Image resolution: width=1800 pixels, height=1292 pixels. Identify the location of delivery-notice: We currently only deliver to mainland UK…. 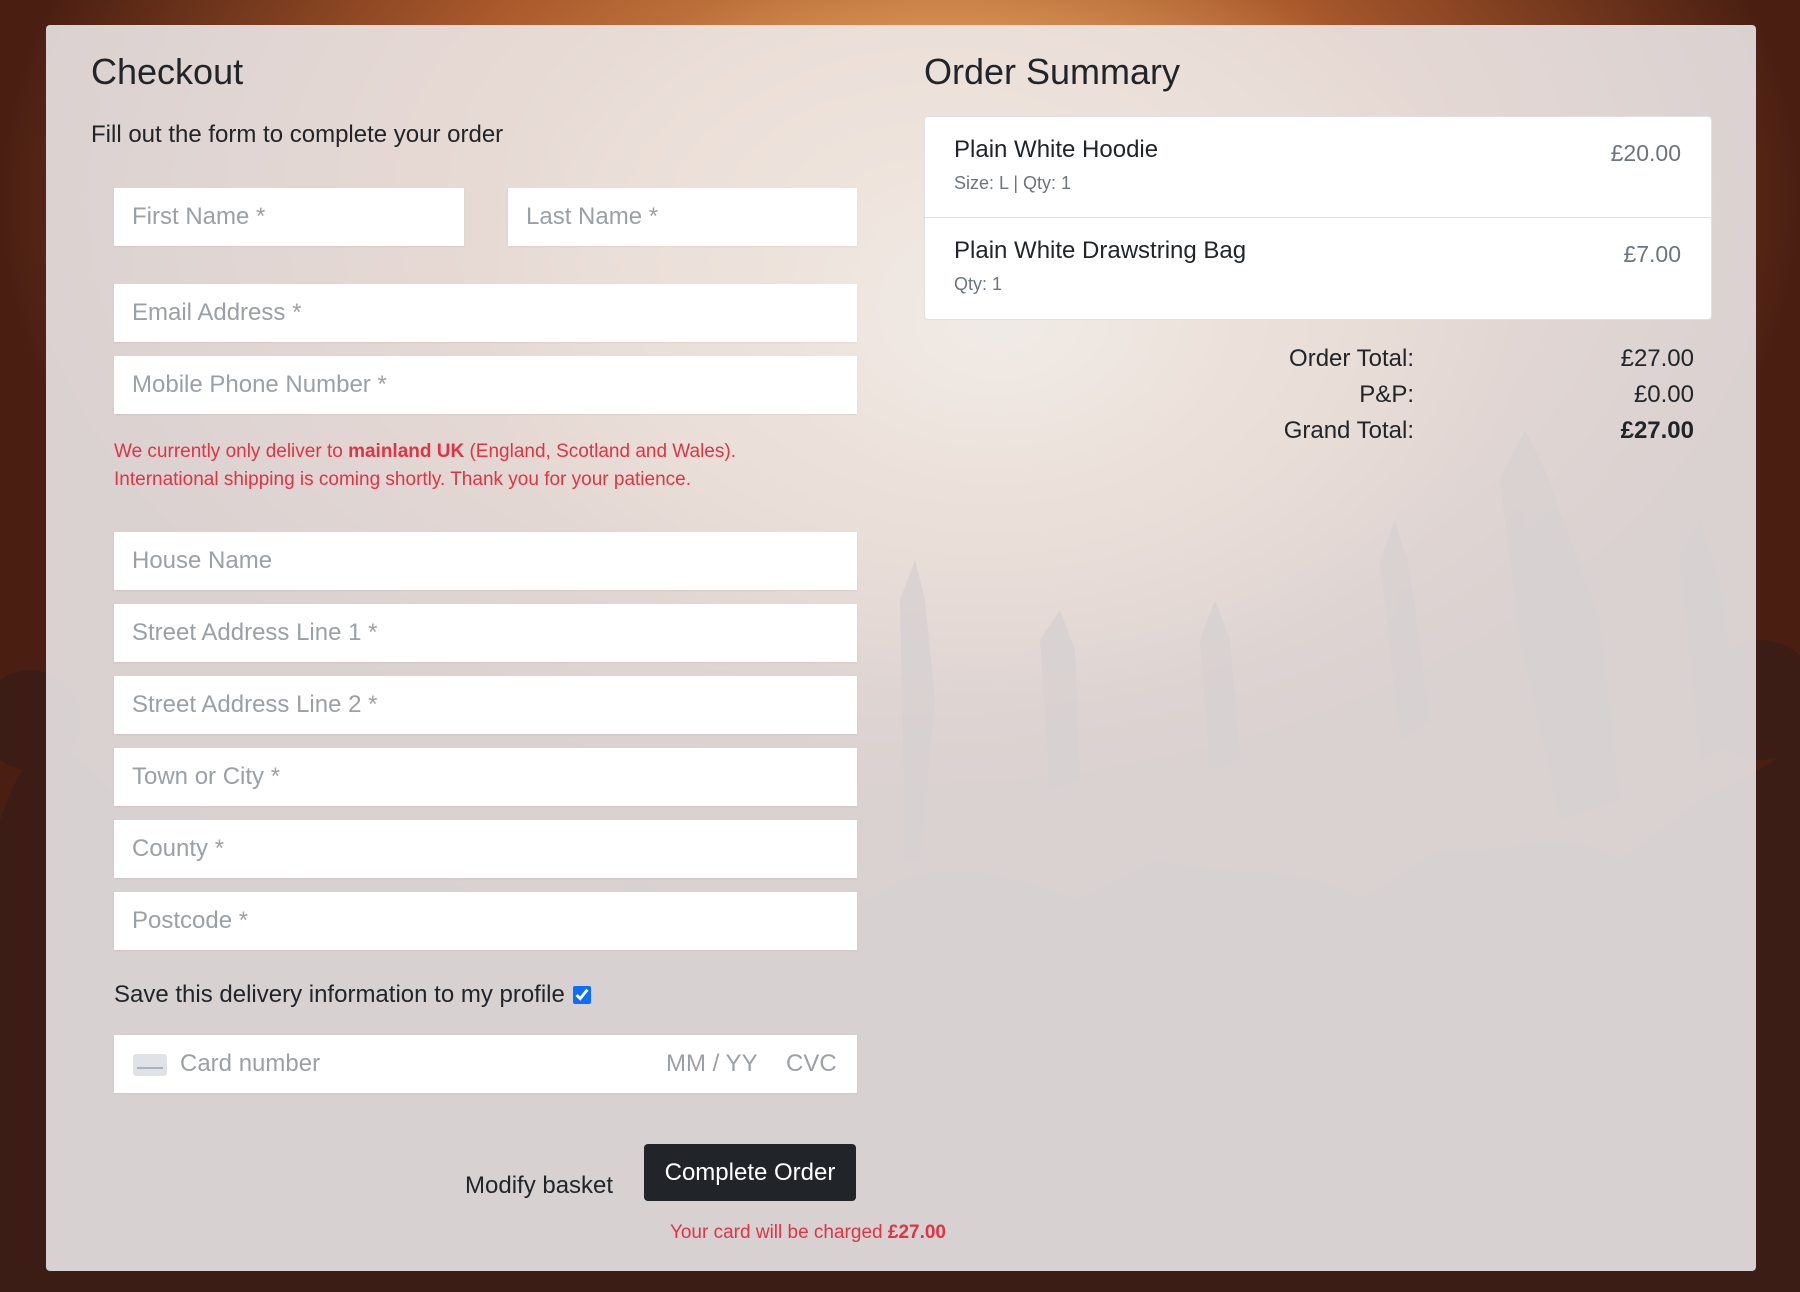
(464, 466).